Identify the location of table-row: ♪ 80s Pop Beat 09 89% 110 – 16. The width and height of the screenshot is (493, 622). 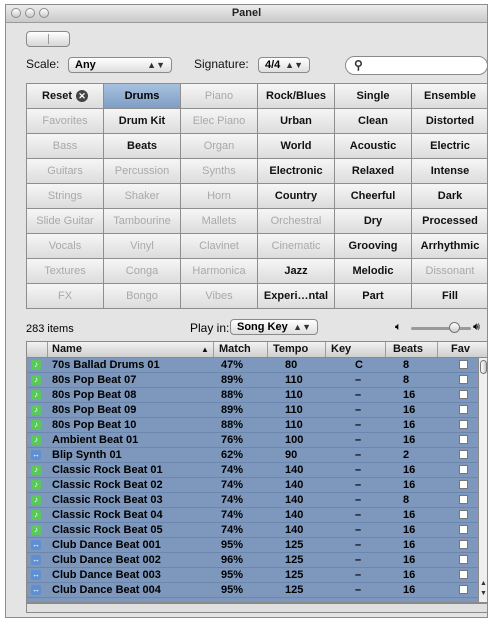
(253, 410).